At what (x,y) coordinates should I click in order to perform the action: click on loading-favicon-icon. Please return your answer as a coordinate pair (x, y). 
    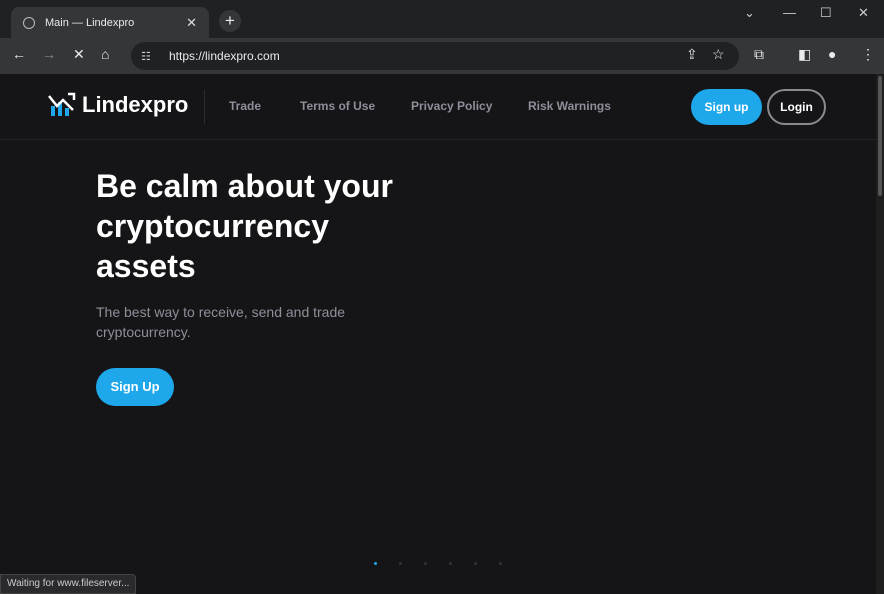
    Looking at the image, I should click on (29, 22).